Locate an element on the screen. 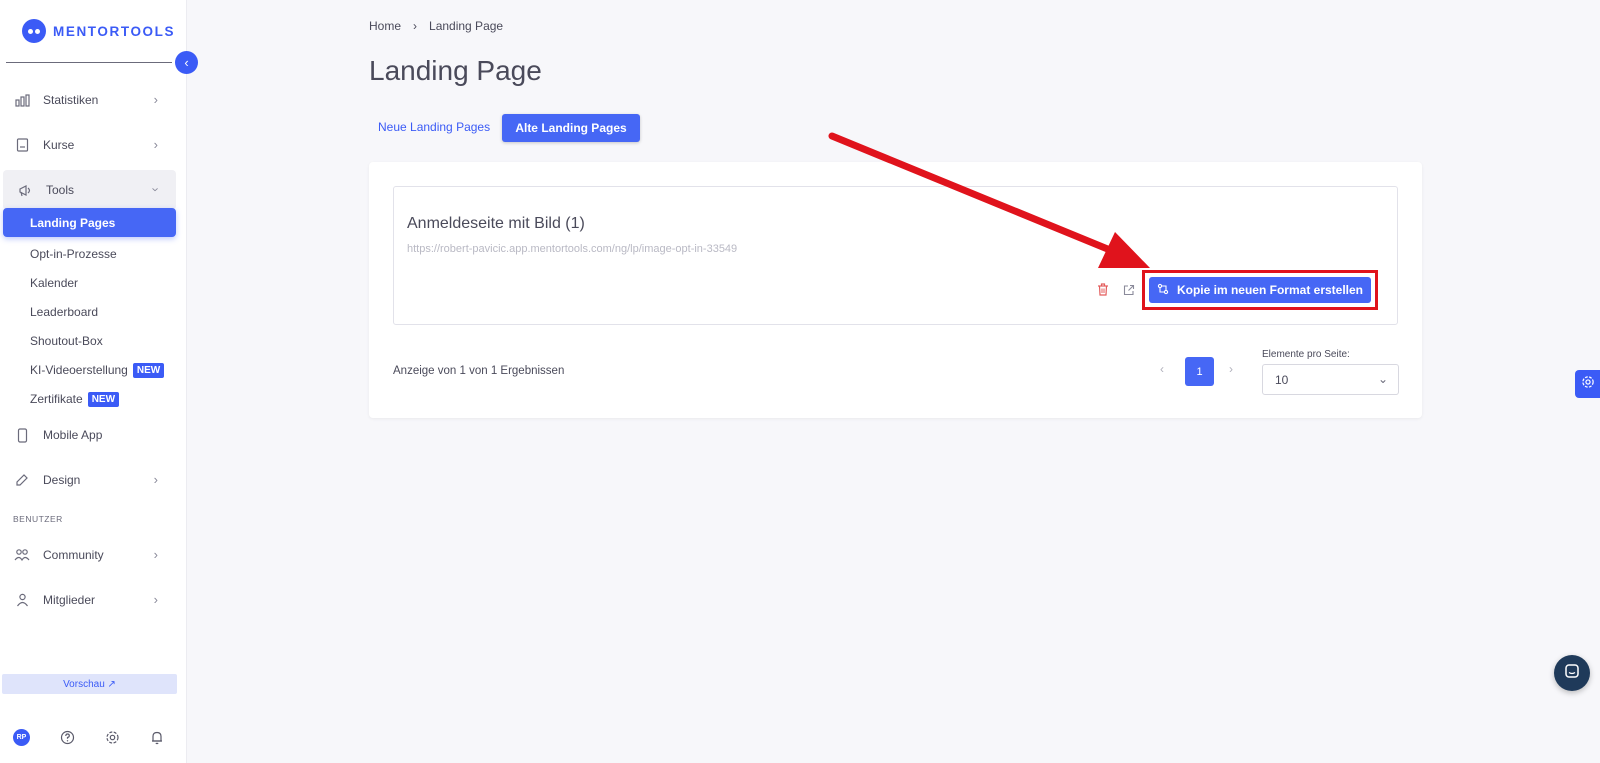 The image size is (1600, 763). settings-tab is located at coordinates (1587, 384).